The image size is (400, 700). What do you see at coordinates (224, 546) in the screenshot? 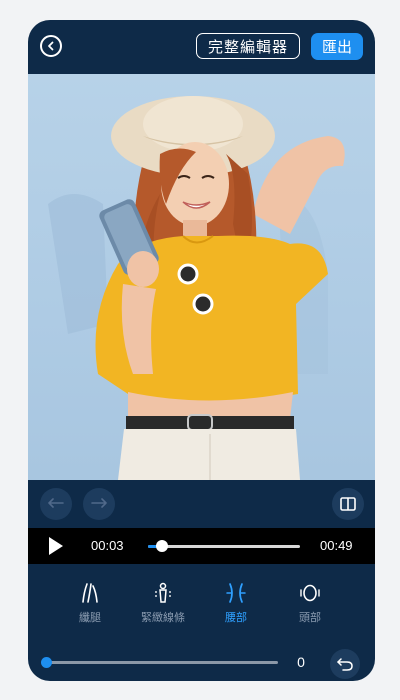
I see `progress-track` at bounding box center [224, 546].